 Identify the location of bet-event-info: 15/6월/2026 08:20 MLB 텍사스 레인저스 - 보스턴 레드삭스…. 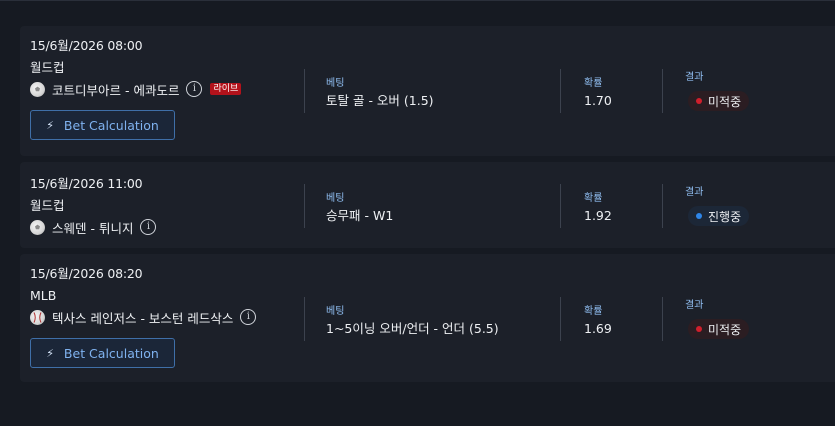
(143, 317).